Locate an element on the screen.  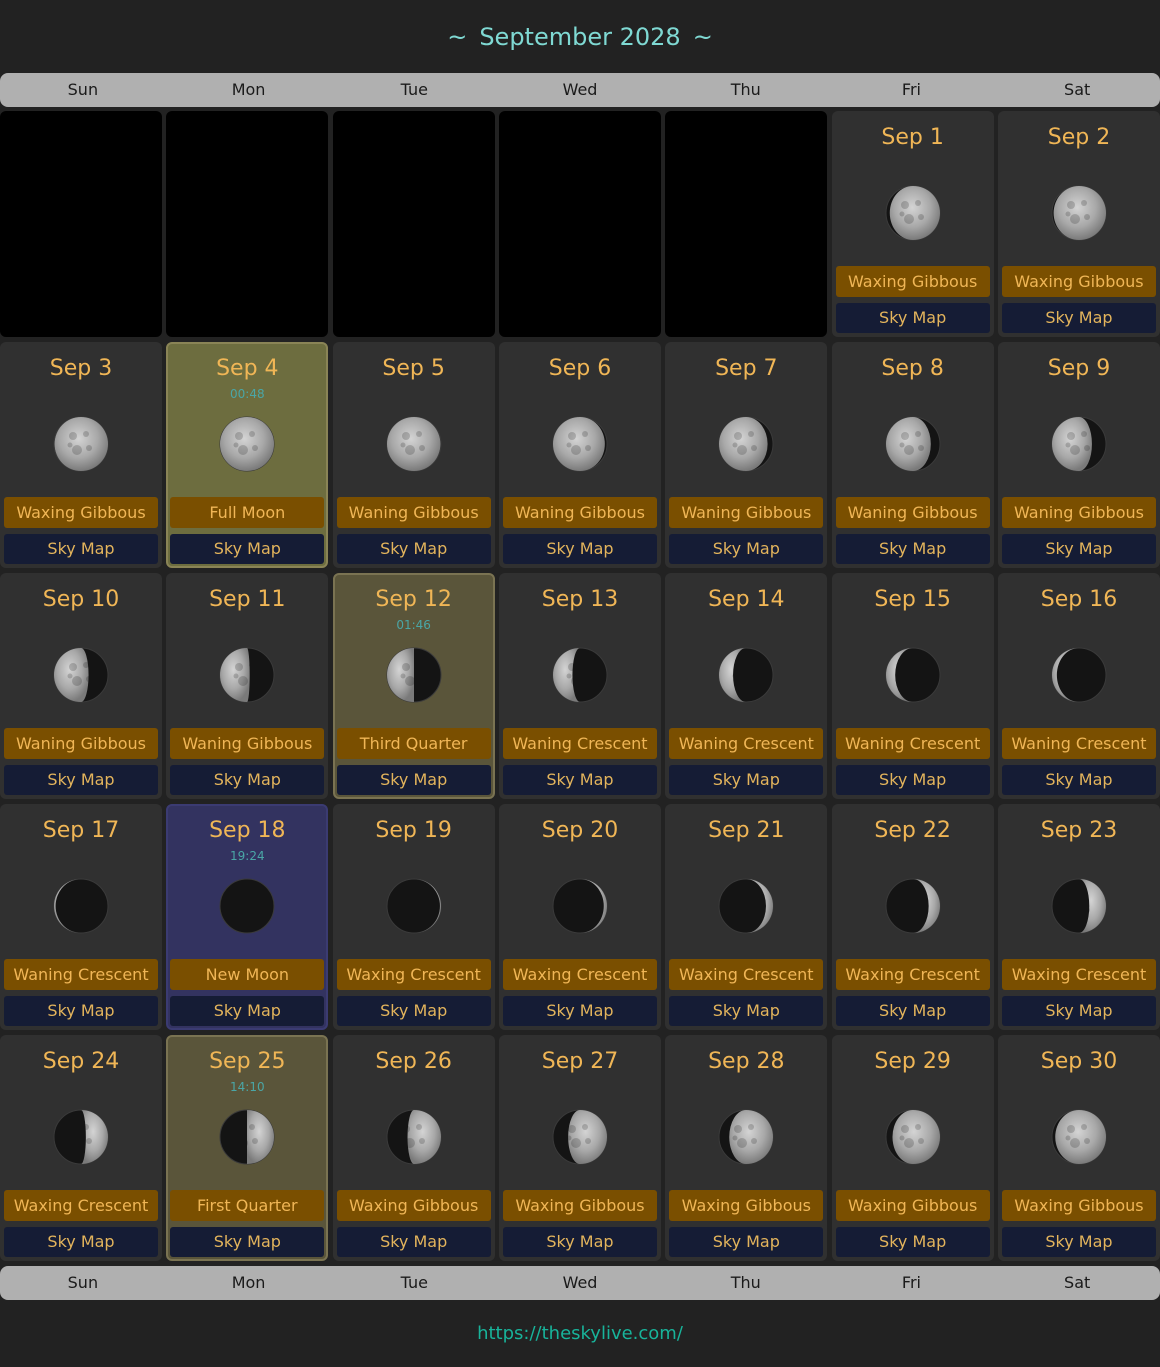
day-cell: Sep 11 Waning Gibbous Sky Map is located at coordinates (247, 686).